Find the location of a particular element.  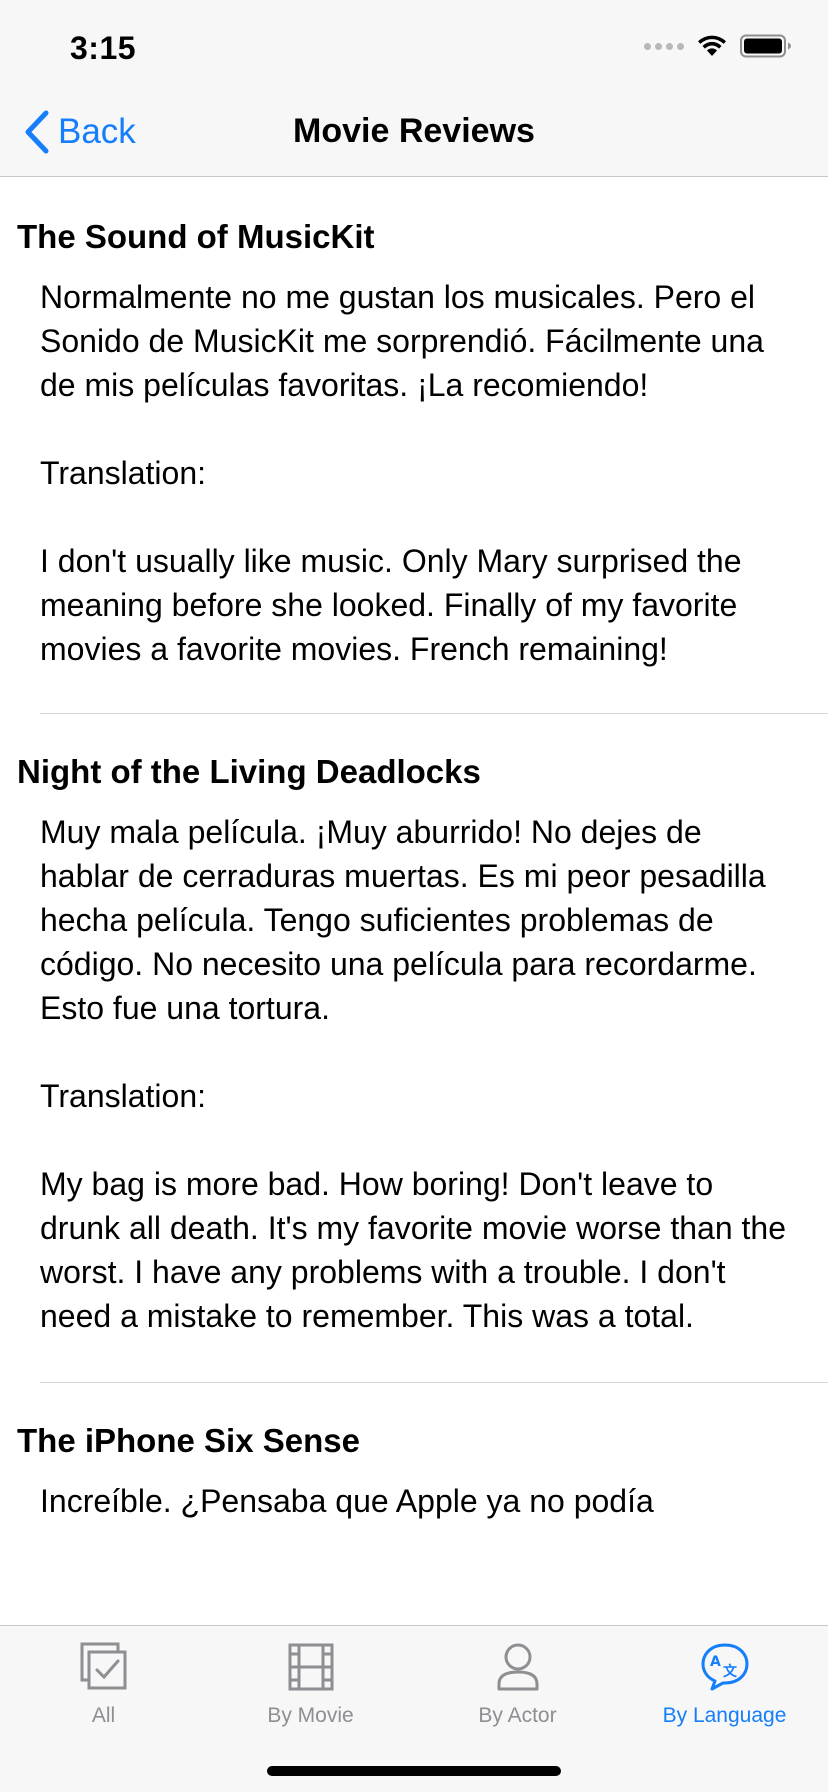

tab-by-movie: By Movie is located at coordinates (310, 1684).